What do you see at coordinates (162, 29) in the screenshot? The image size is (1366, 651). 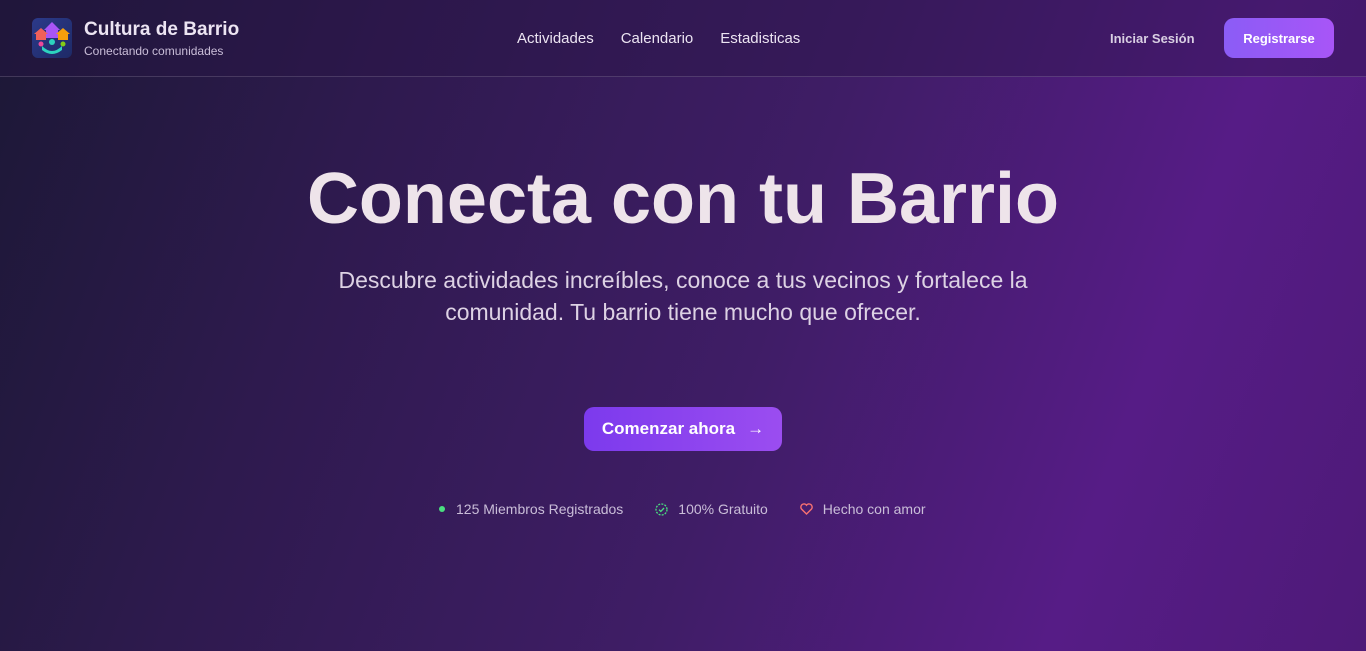 I see `brand-title: Cultura de Barrio` at bounding box center [162, 29].